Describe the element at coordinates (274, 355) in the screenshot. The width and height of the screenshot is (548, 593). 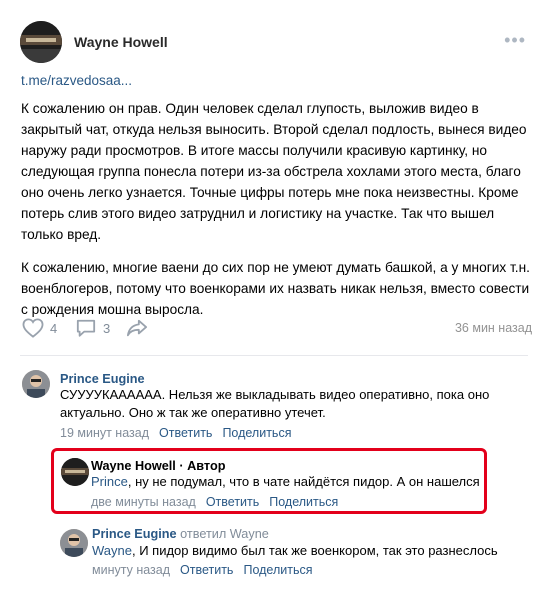
I see `divider` at that location.